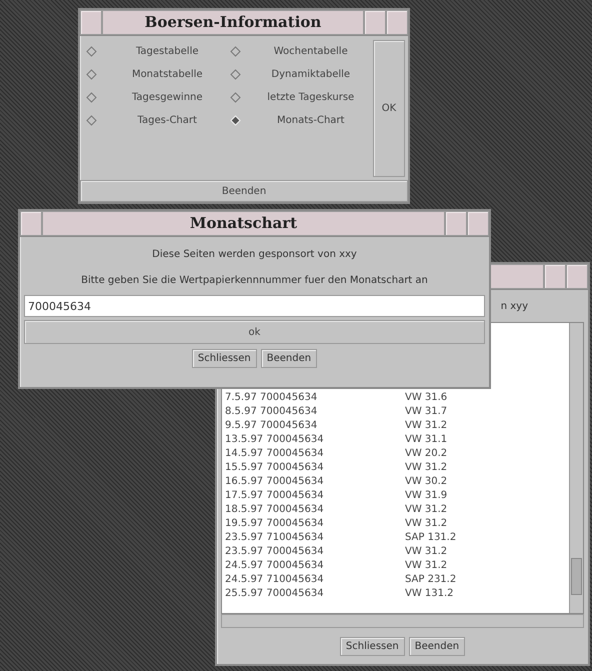 Image resolution: width=592 pixels, height=671 pixels. What do you see at coordinates (431, 538) in the screenshot?
I see `list-entry: SAP 131.2` at bounding box center [431, 538].